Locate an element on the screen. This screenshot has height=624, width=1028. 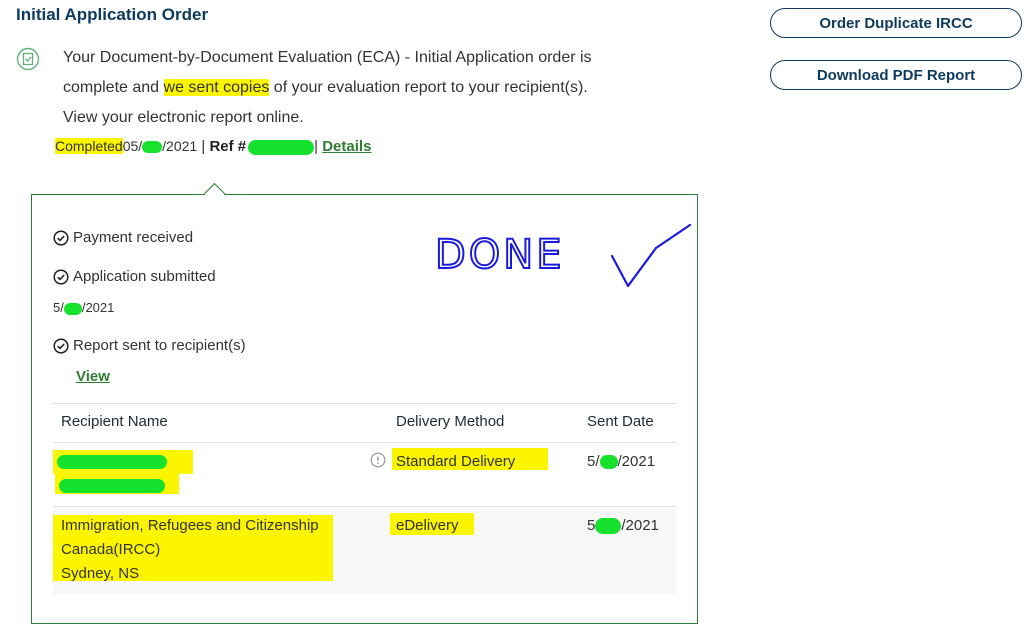
step-payment-received: Payment received is located at coordinates (123, 237).